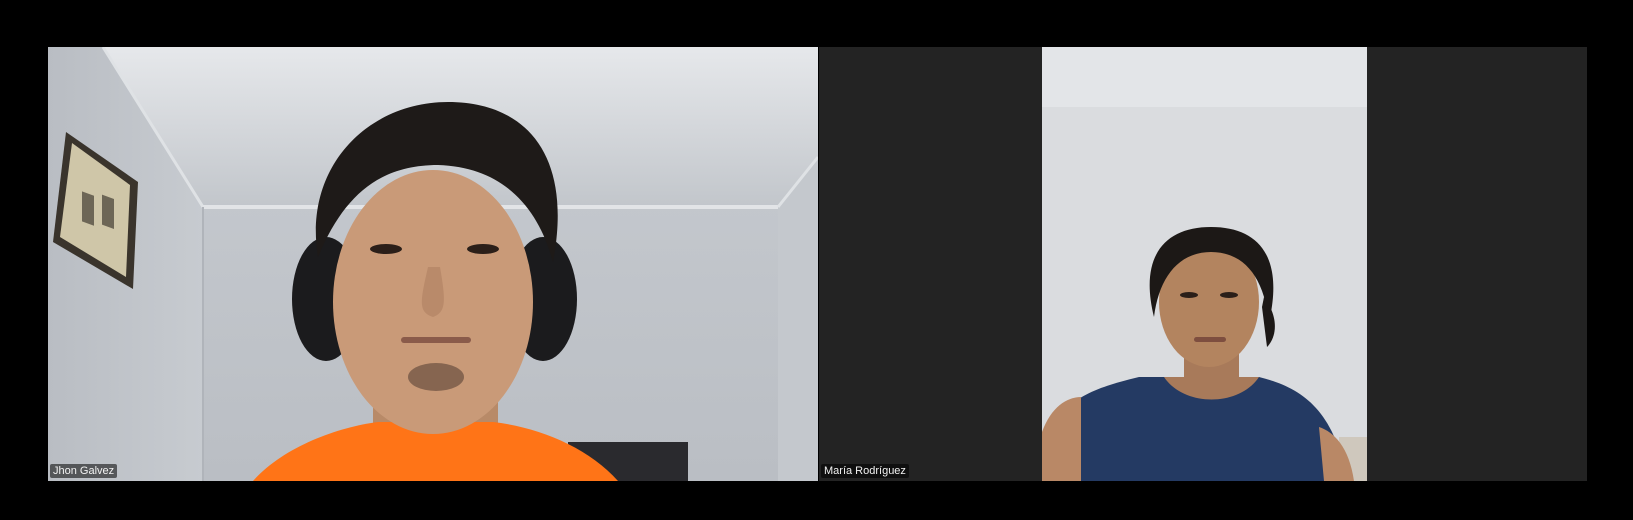  Describe the element at coordinates (865, 471) in the screenshot. I see `participant-name-label: María Rodríguez` at that location.